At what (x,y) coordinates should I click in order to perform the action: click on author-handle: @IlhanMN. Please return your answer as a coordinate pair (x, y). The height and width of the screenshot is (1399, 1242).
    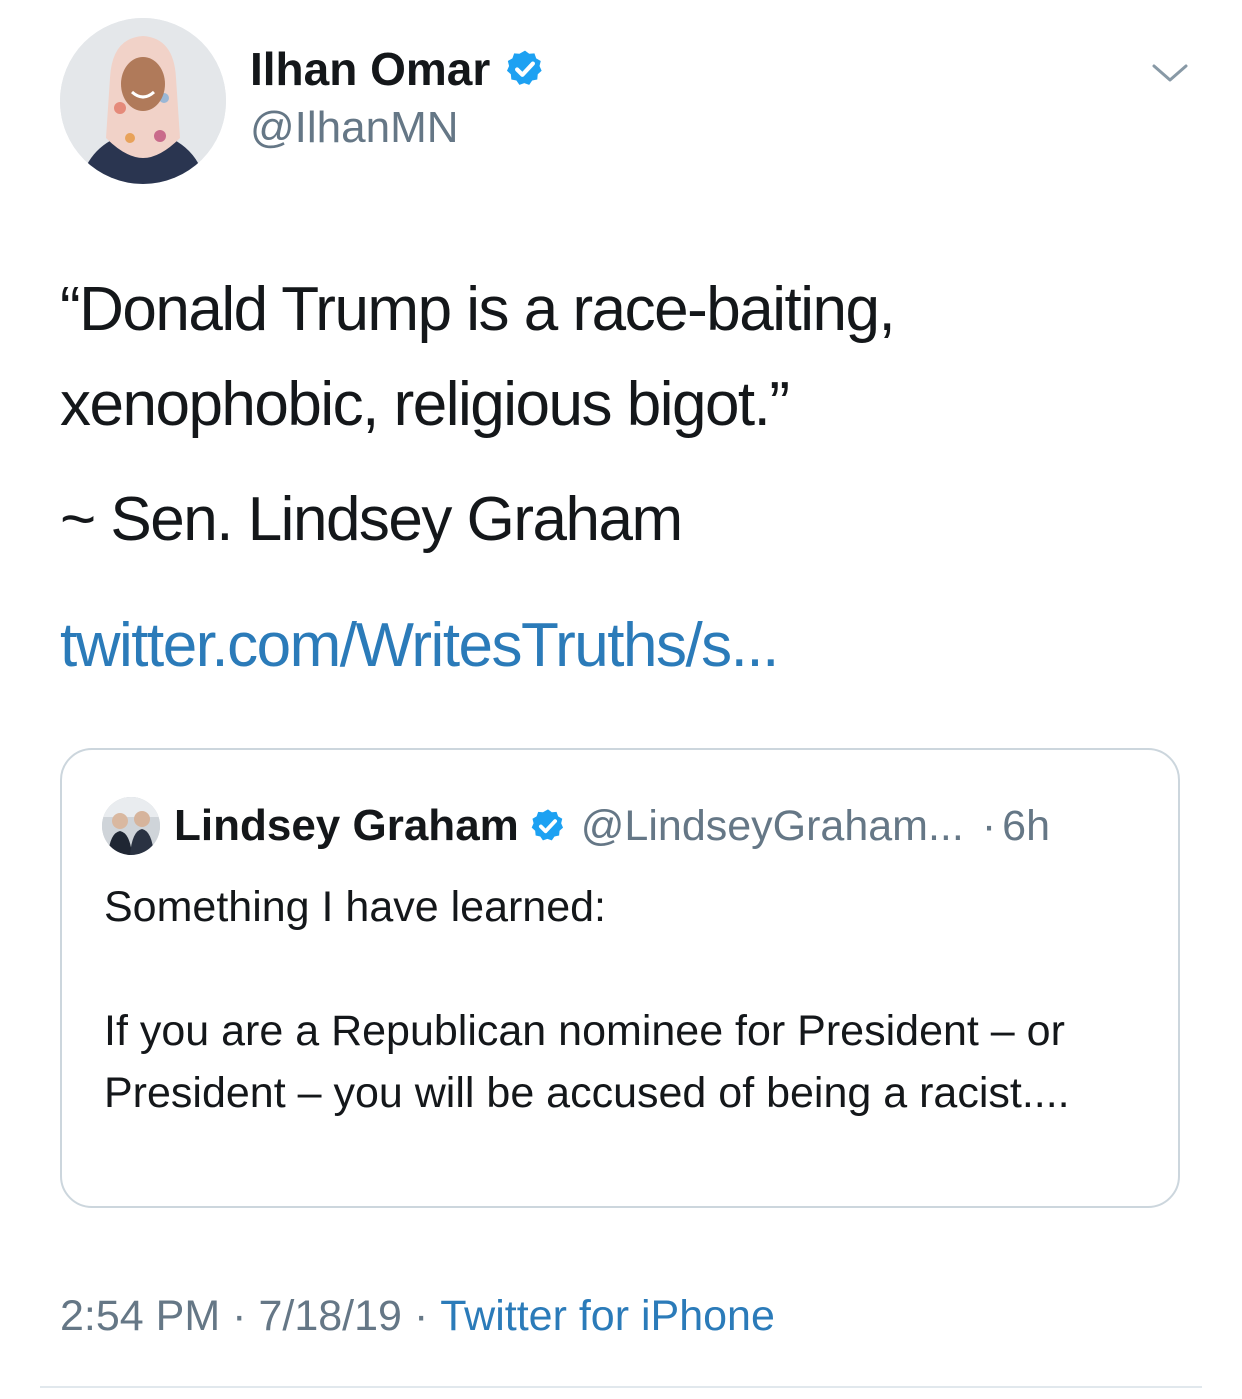
    Looking at the image, I should click on (354, 128).